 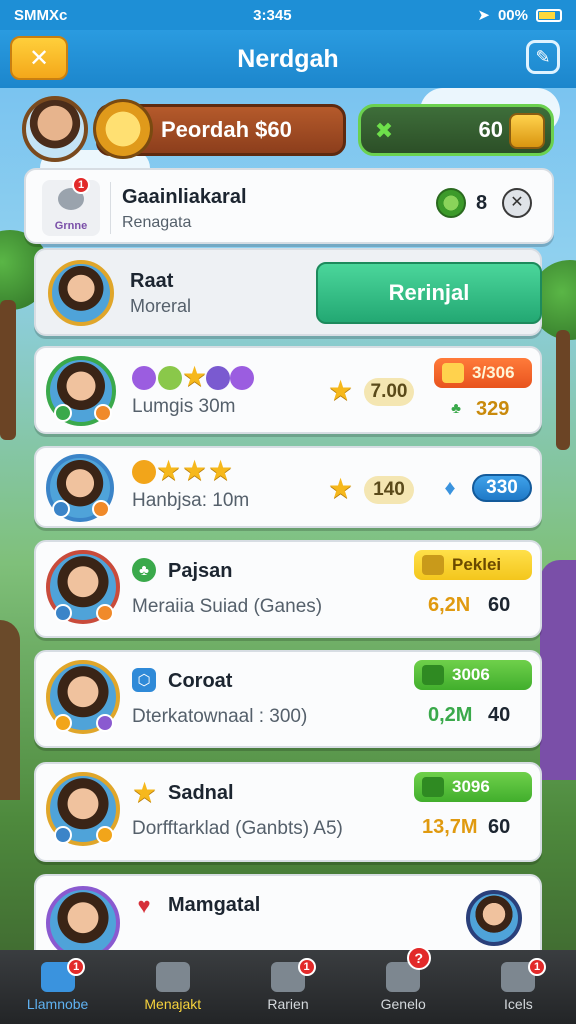 I want to click on leaf-icon: ♣, so click(x=144, y=570).